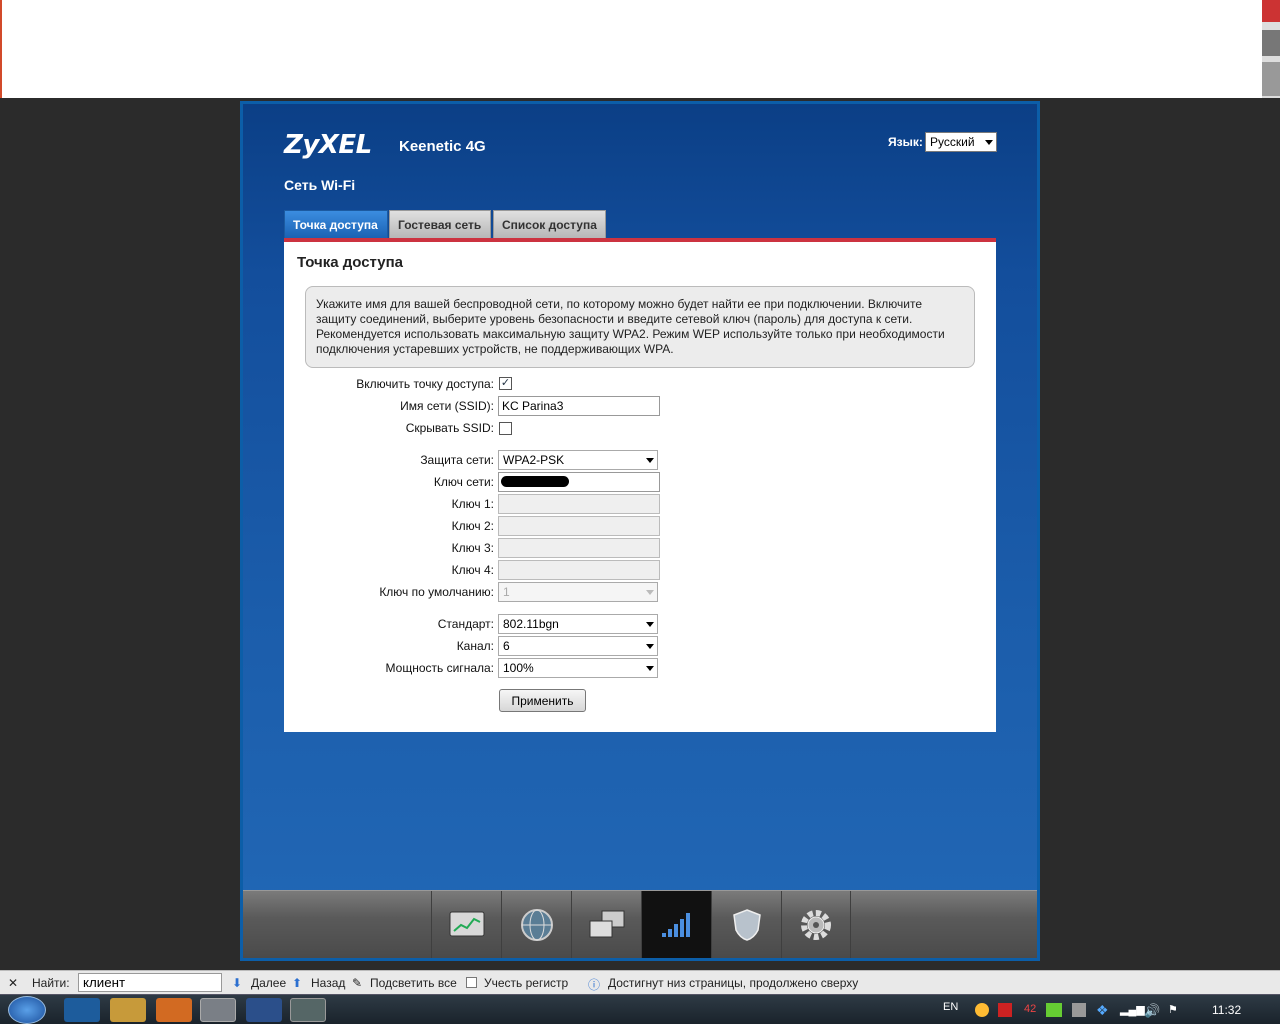  I want to click on arrow-up-icon: ⬆, so click(297, 983).